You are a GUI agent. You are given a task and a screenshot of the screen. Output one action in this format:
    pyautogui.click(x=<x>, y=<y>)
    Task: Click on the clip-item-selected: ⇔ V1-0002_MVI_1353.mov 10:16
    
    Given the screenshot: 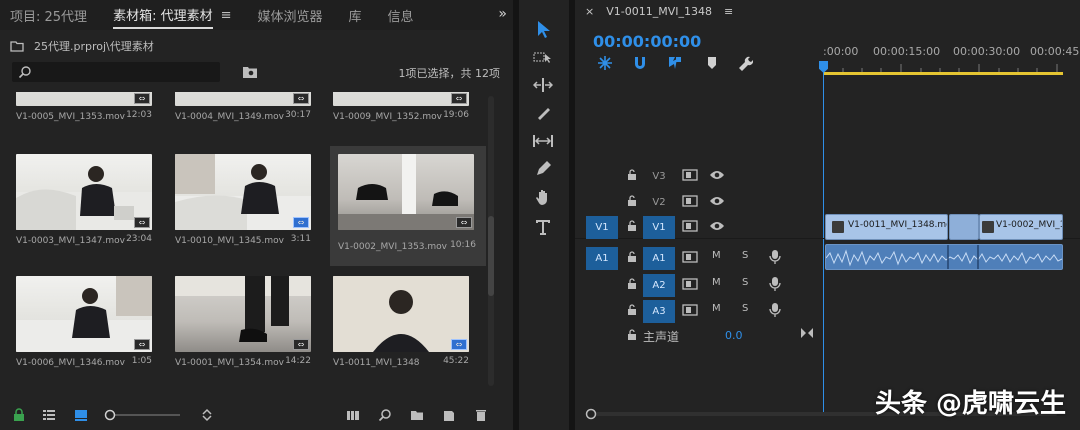 What is the action you would take?
    pyautogui.click(x=408, y=206)
    